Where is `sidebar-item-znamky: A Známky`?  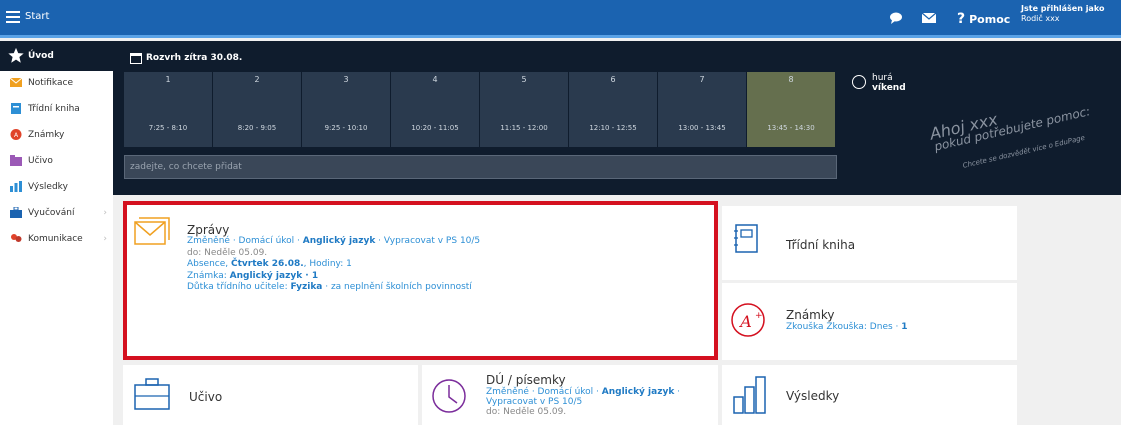 sidebar-item-znamky: A Známky is located at coordinates (56, 135).